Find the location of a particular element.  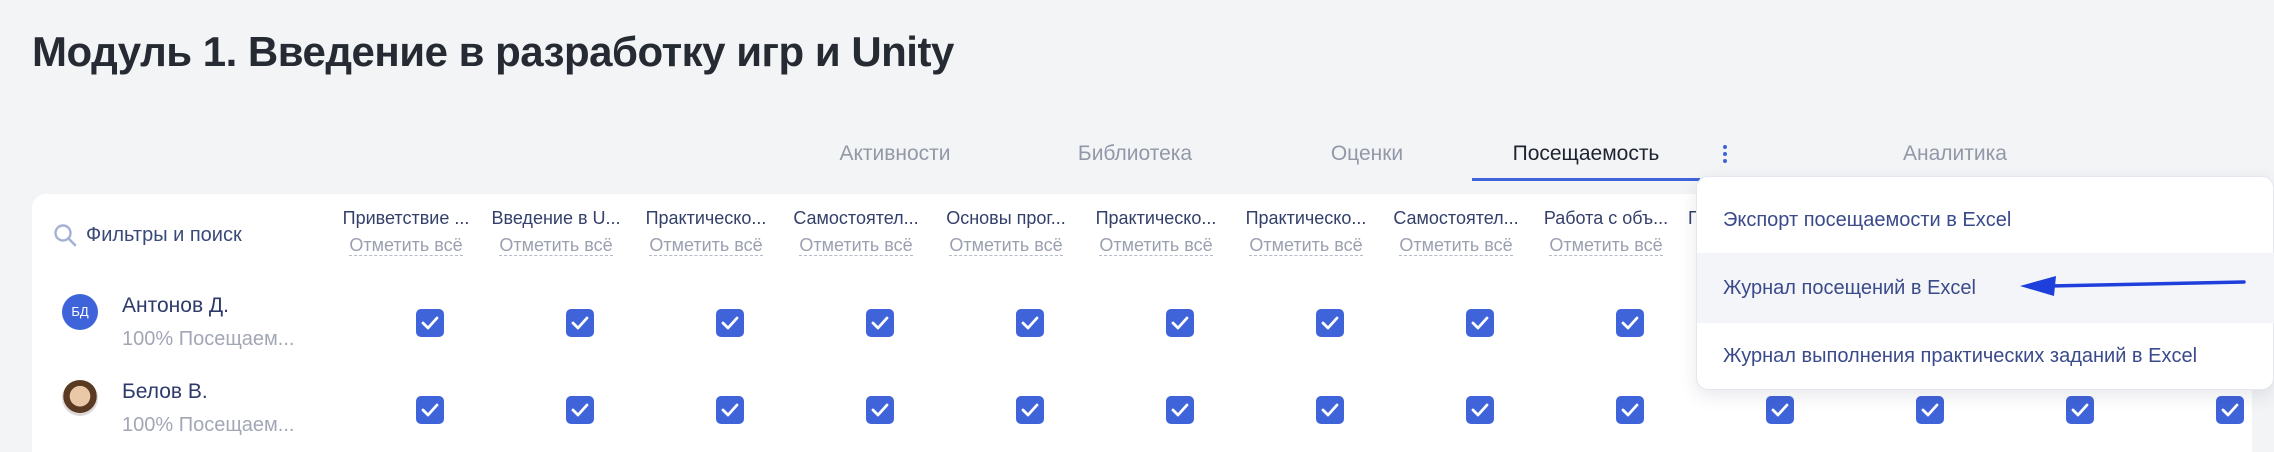

student-name: Белов В. is located at coordinates (165, 392).